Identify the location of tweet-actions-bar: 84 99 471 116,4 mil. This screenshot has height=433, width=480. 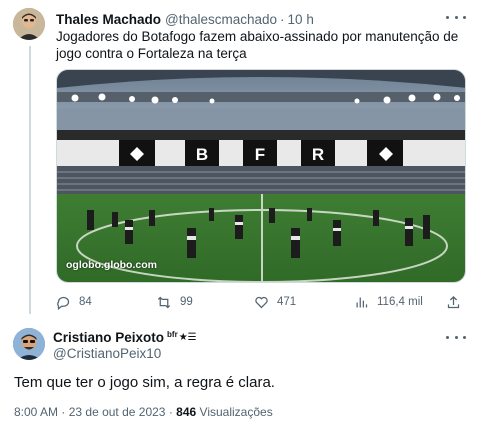
(261, 302).